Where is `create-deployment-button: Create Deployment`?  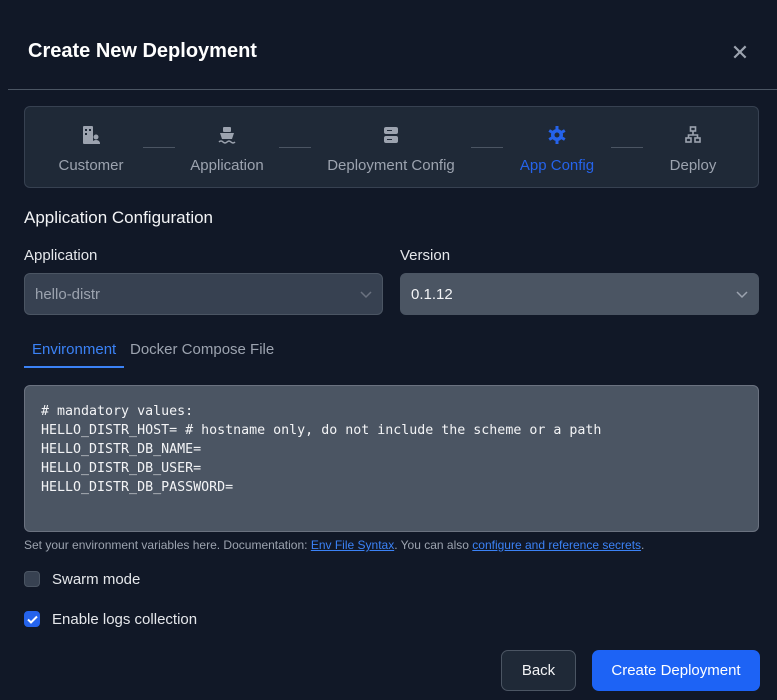
create-deployment-button: Create Deployment is located at coordinates (676, 670).